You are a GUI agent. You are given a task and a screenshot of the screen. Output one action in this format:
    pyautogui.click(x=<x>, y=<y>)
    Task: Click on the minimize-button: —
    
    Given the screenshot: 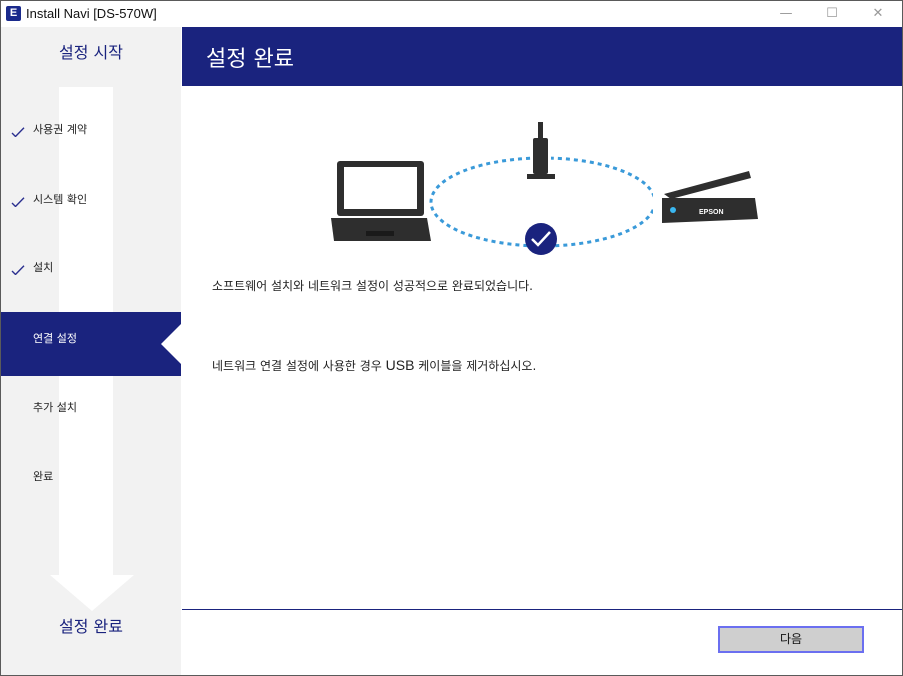 What is the action you would take?
    pyautogui.click(x=786, y=14)
    